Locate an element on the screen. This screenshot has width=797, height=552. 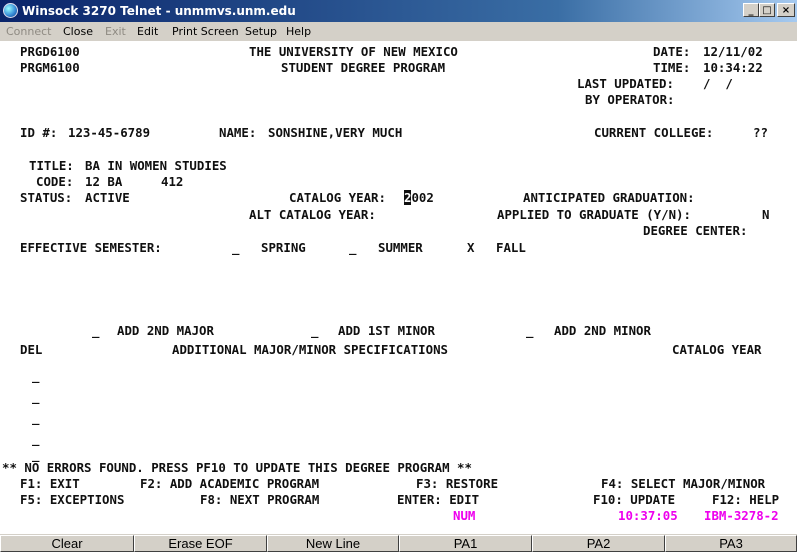
program-id-2: PRGM6100 is located at coordinates (50, 67).